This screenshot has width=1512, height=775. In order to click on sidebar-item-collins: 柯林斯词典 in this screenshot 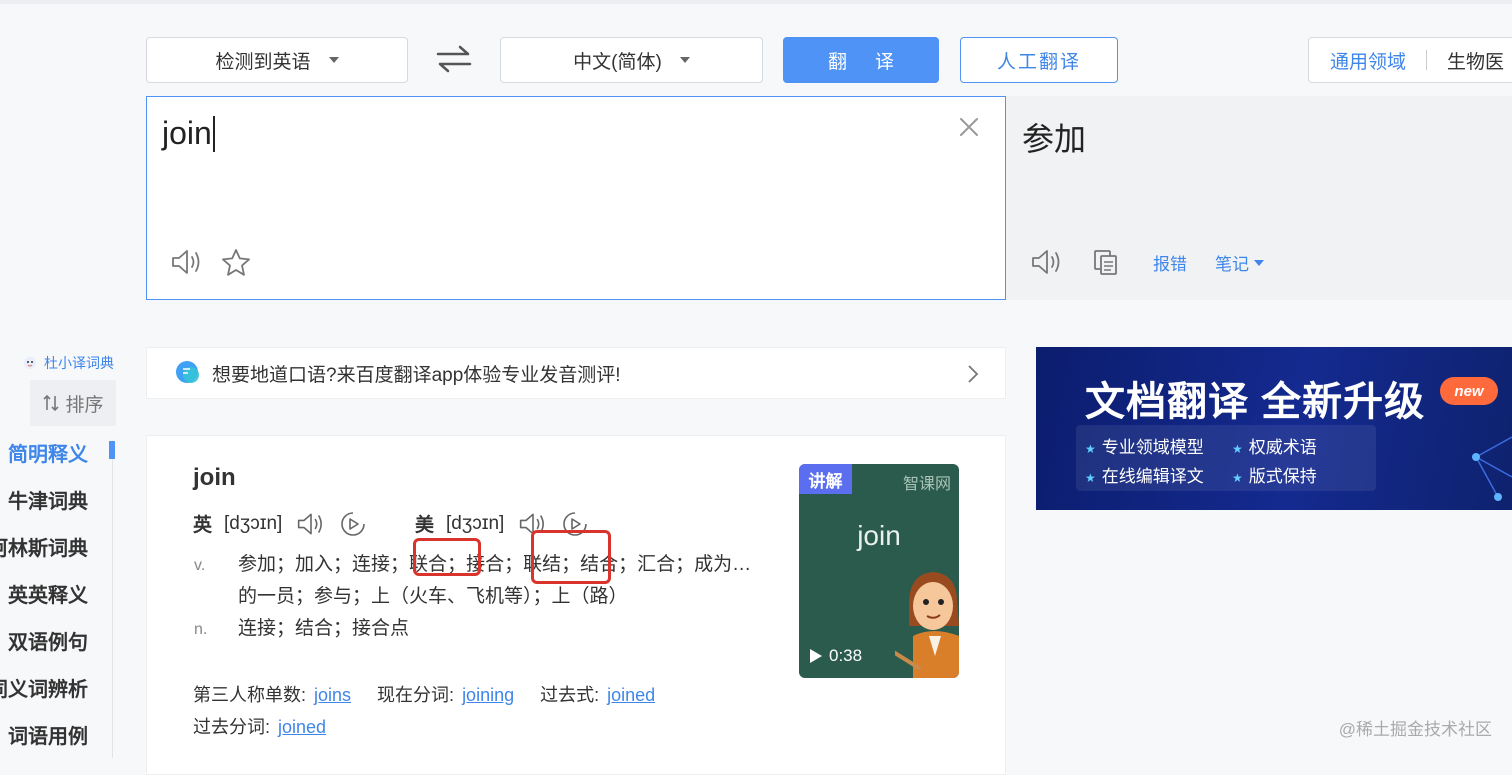, I will do `click(44, 546)`.